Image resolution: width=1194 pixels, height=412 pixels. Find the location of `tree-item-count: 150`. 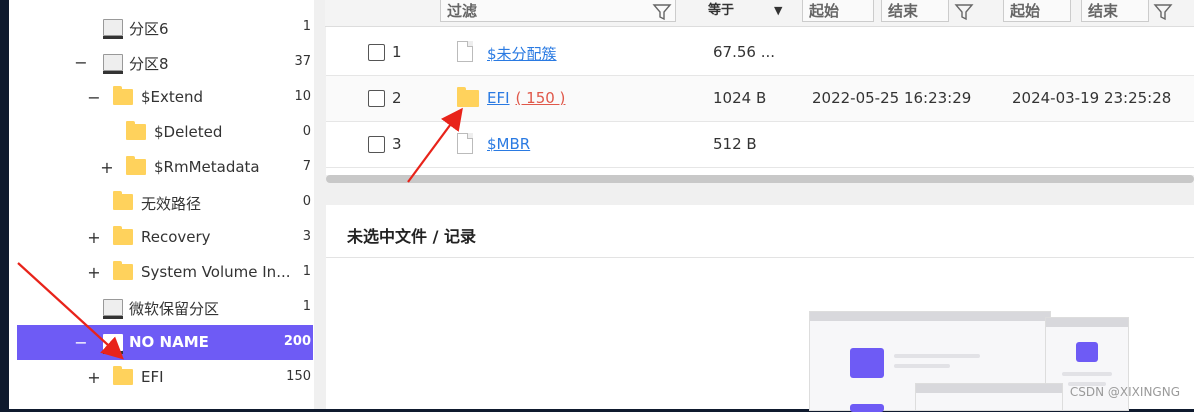

tree-item-count: 150 is located at coordinates (298, 376).